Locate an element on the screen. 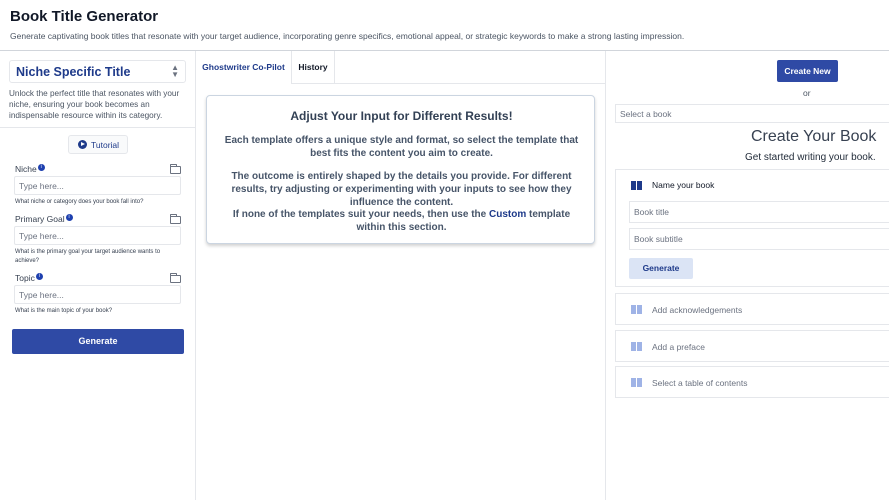 Image resolution: width=889 pixels, height=500 pixels. add-acknowledgements-option: Add acknowledgements is located at coordinates (752, 309).